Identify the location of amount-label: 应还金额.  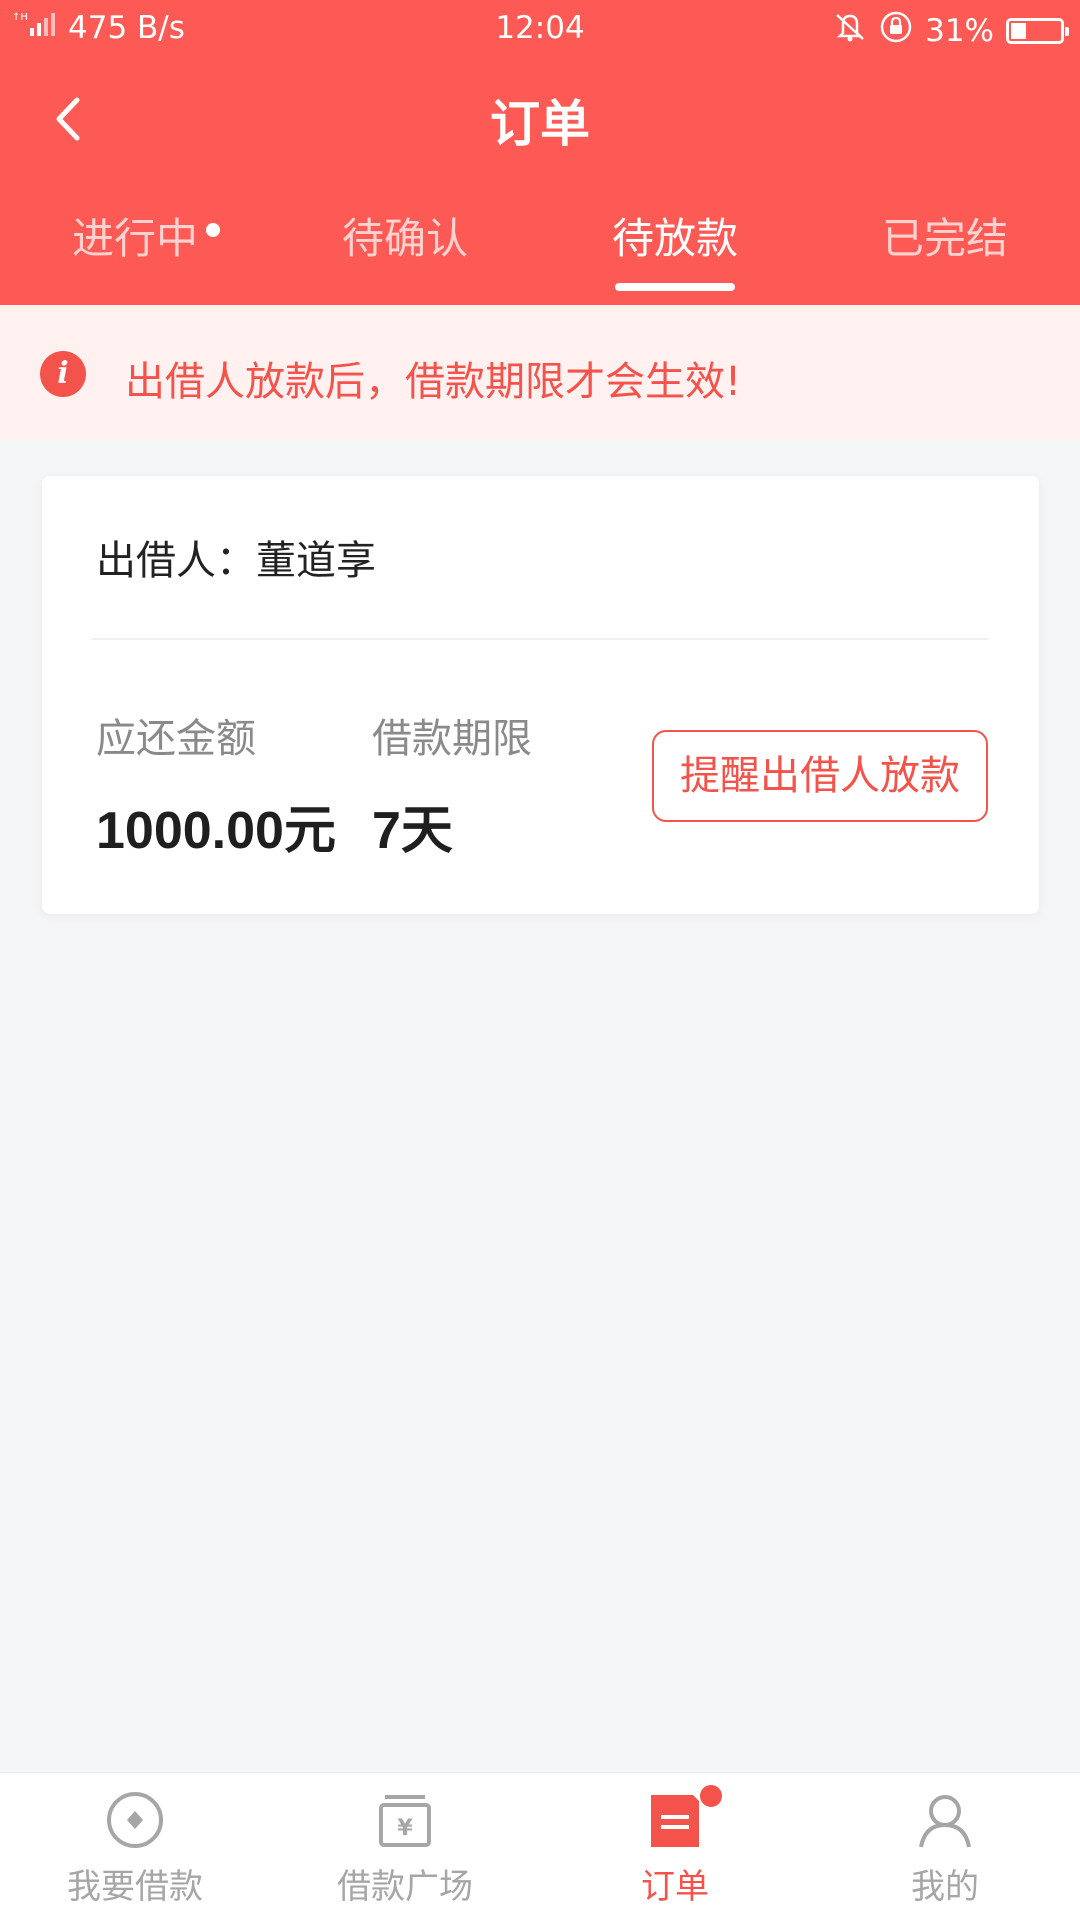
(176, 739).